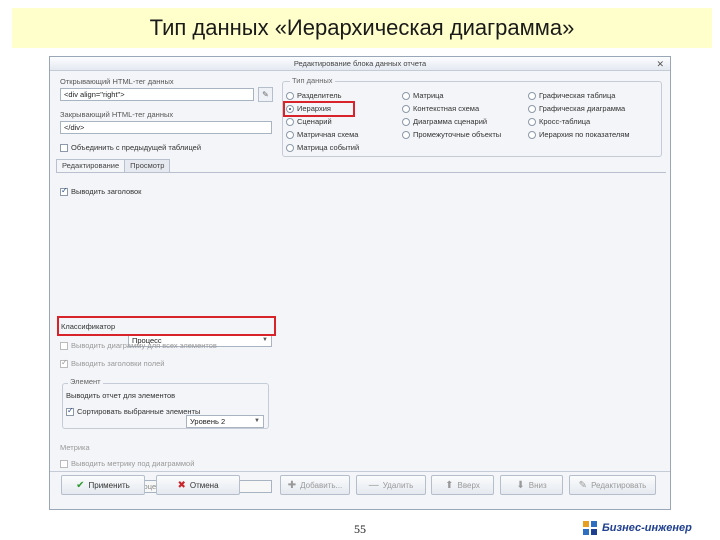 The width and height of the screenshot is (720, 540). Describe the element at coordinates (446, 108) in the screenshot. I see `radio-label: Контекстная схема` at that location.